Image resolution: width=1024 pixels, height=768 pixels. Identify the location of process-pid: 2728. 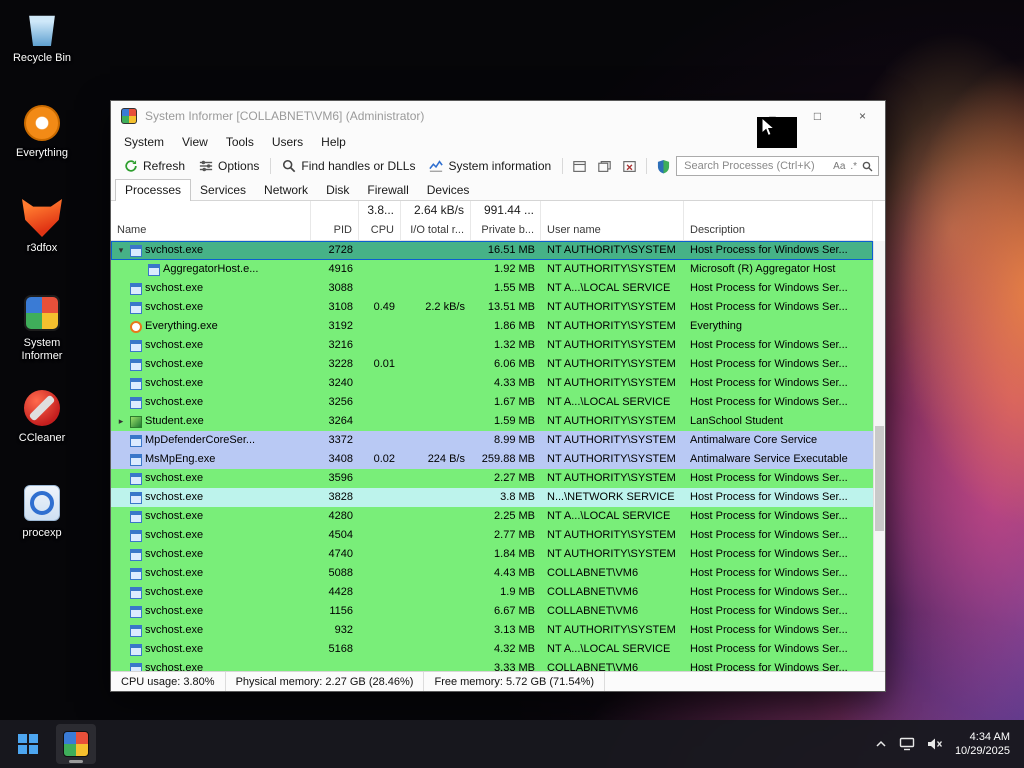
(340, 250).